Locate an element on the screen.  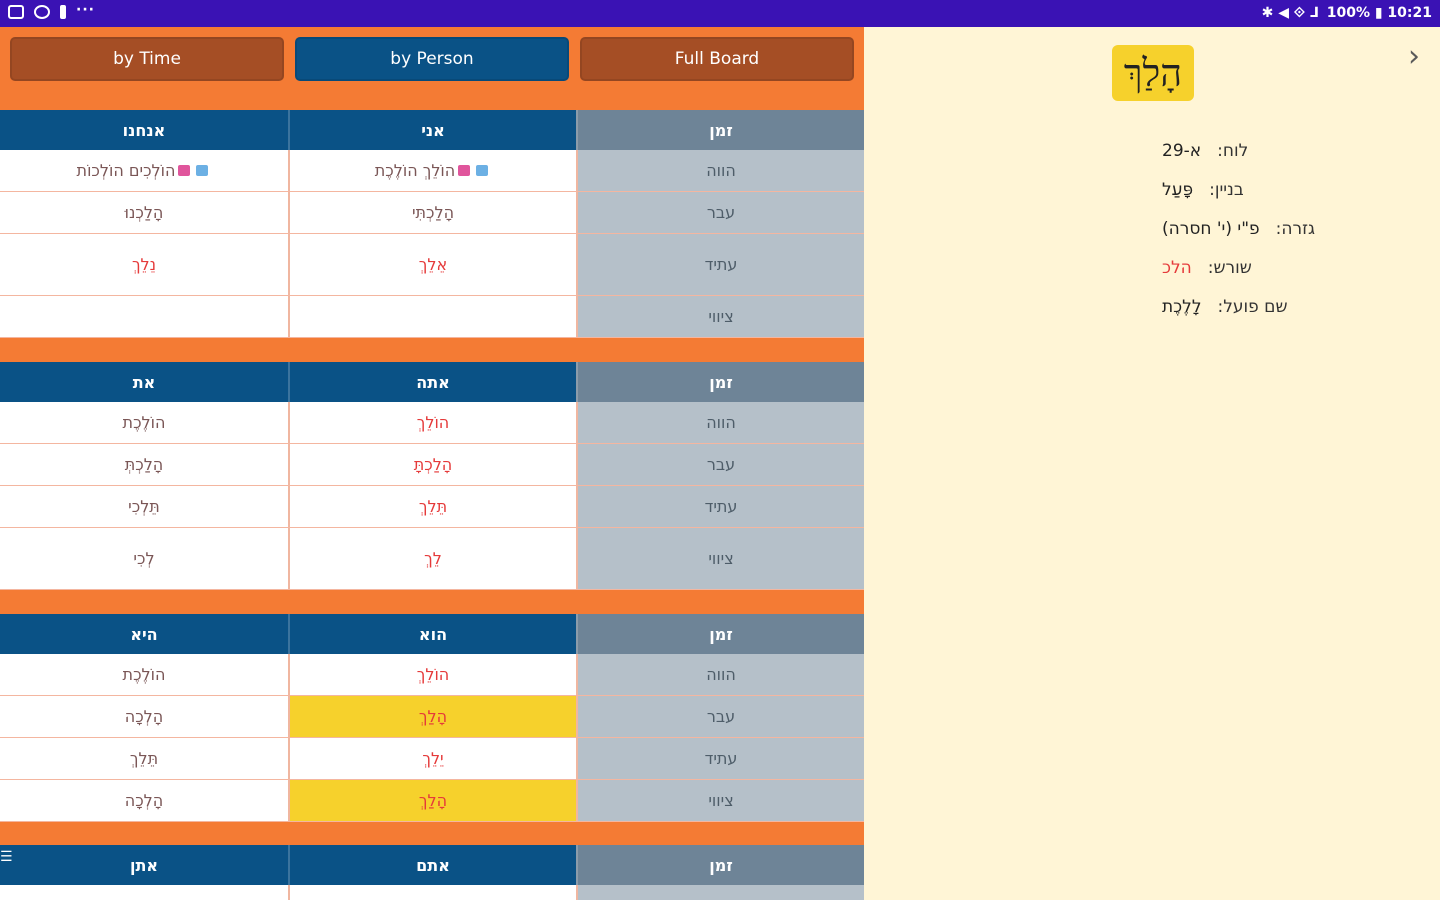
detail-row: לוח: א-29 is located at coordinates (1205, 150).